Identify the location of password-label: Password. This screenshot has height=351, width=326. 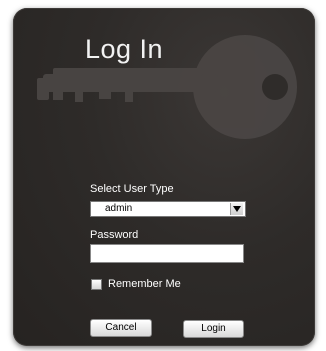
(114, 235).